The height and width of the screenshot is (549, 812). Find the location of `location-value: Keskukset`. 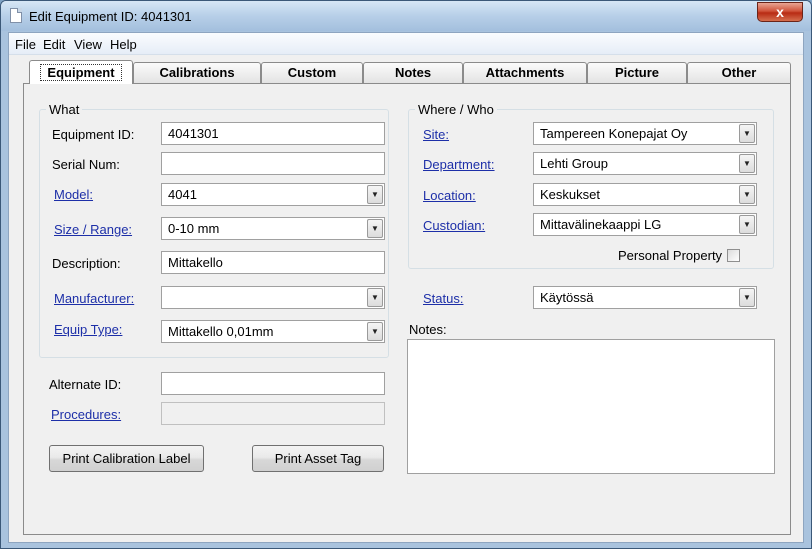

location-value: Keskukset is located at coordinates (570, 194).